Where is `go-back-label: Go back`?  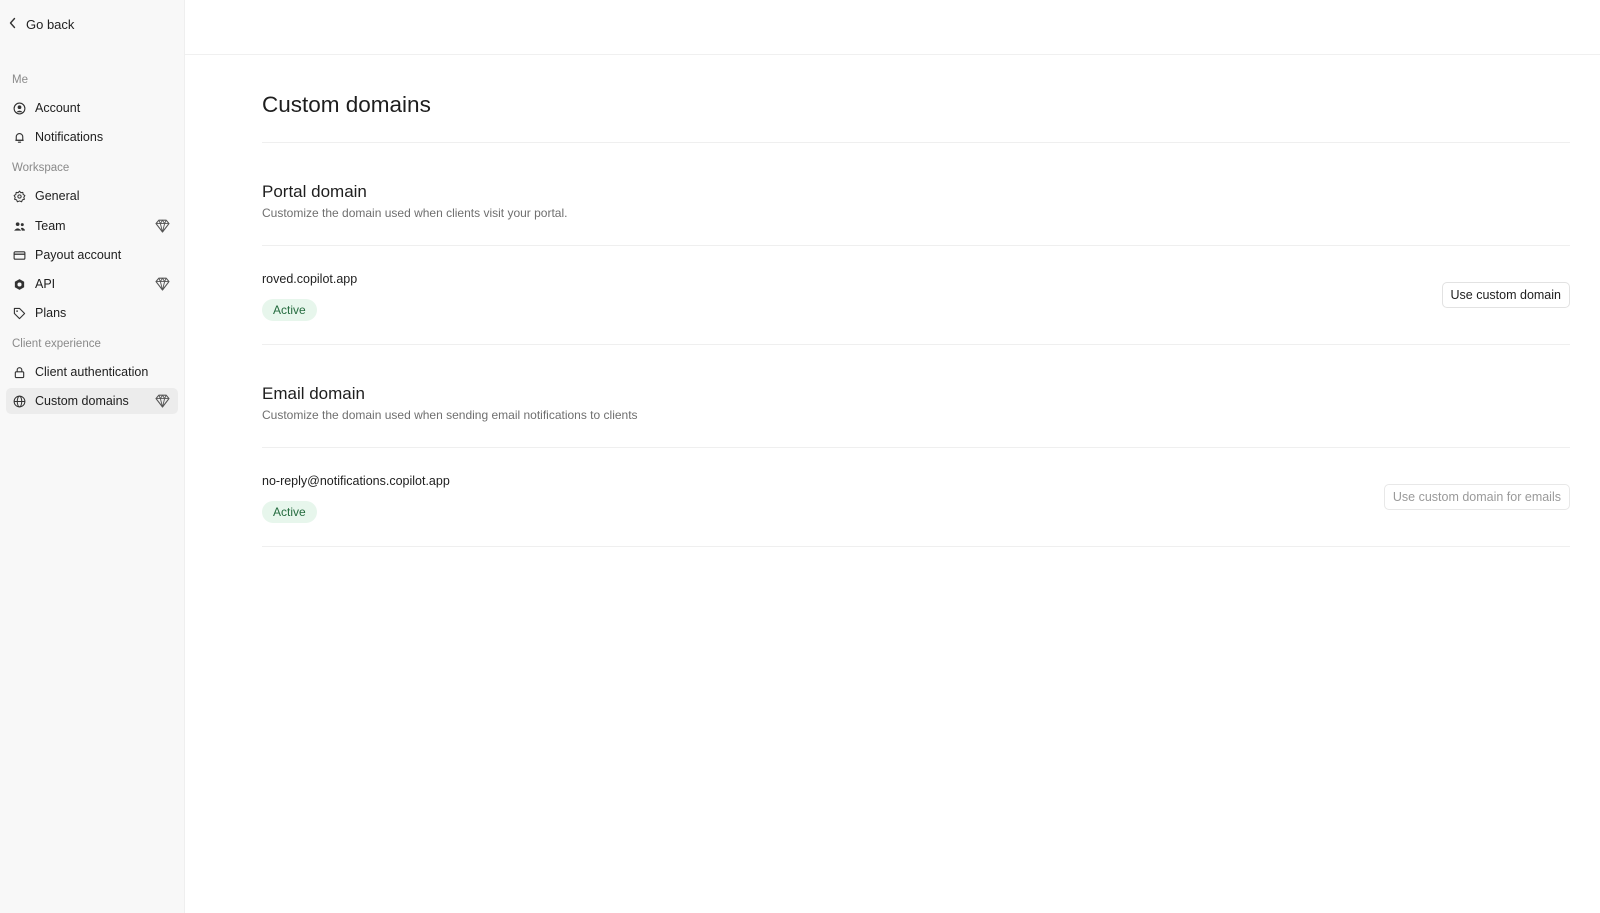 go-back-label: Go back is located at coordinates (50, 24).